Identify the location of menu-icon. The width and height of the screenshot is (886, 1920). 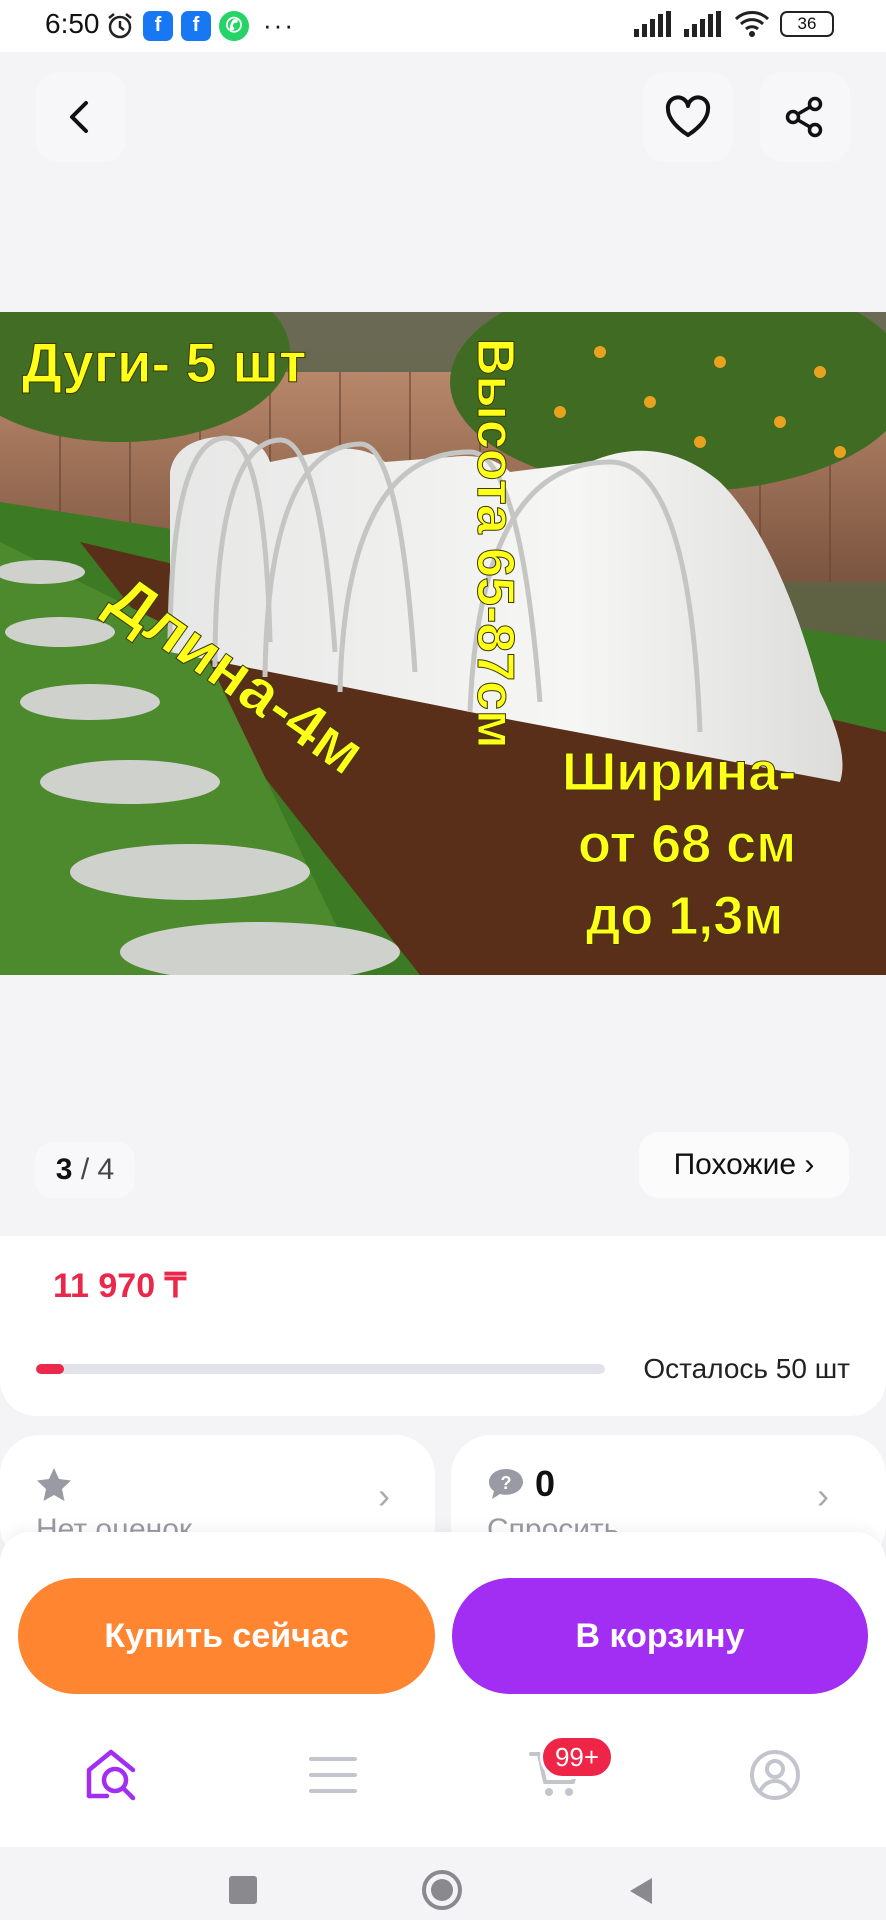
(333, 1775).